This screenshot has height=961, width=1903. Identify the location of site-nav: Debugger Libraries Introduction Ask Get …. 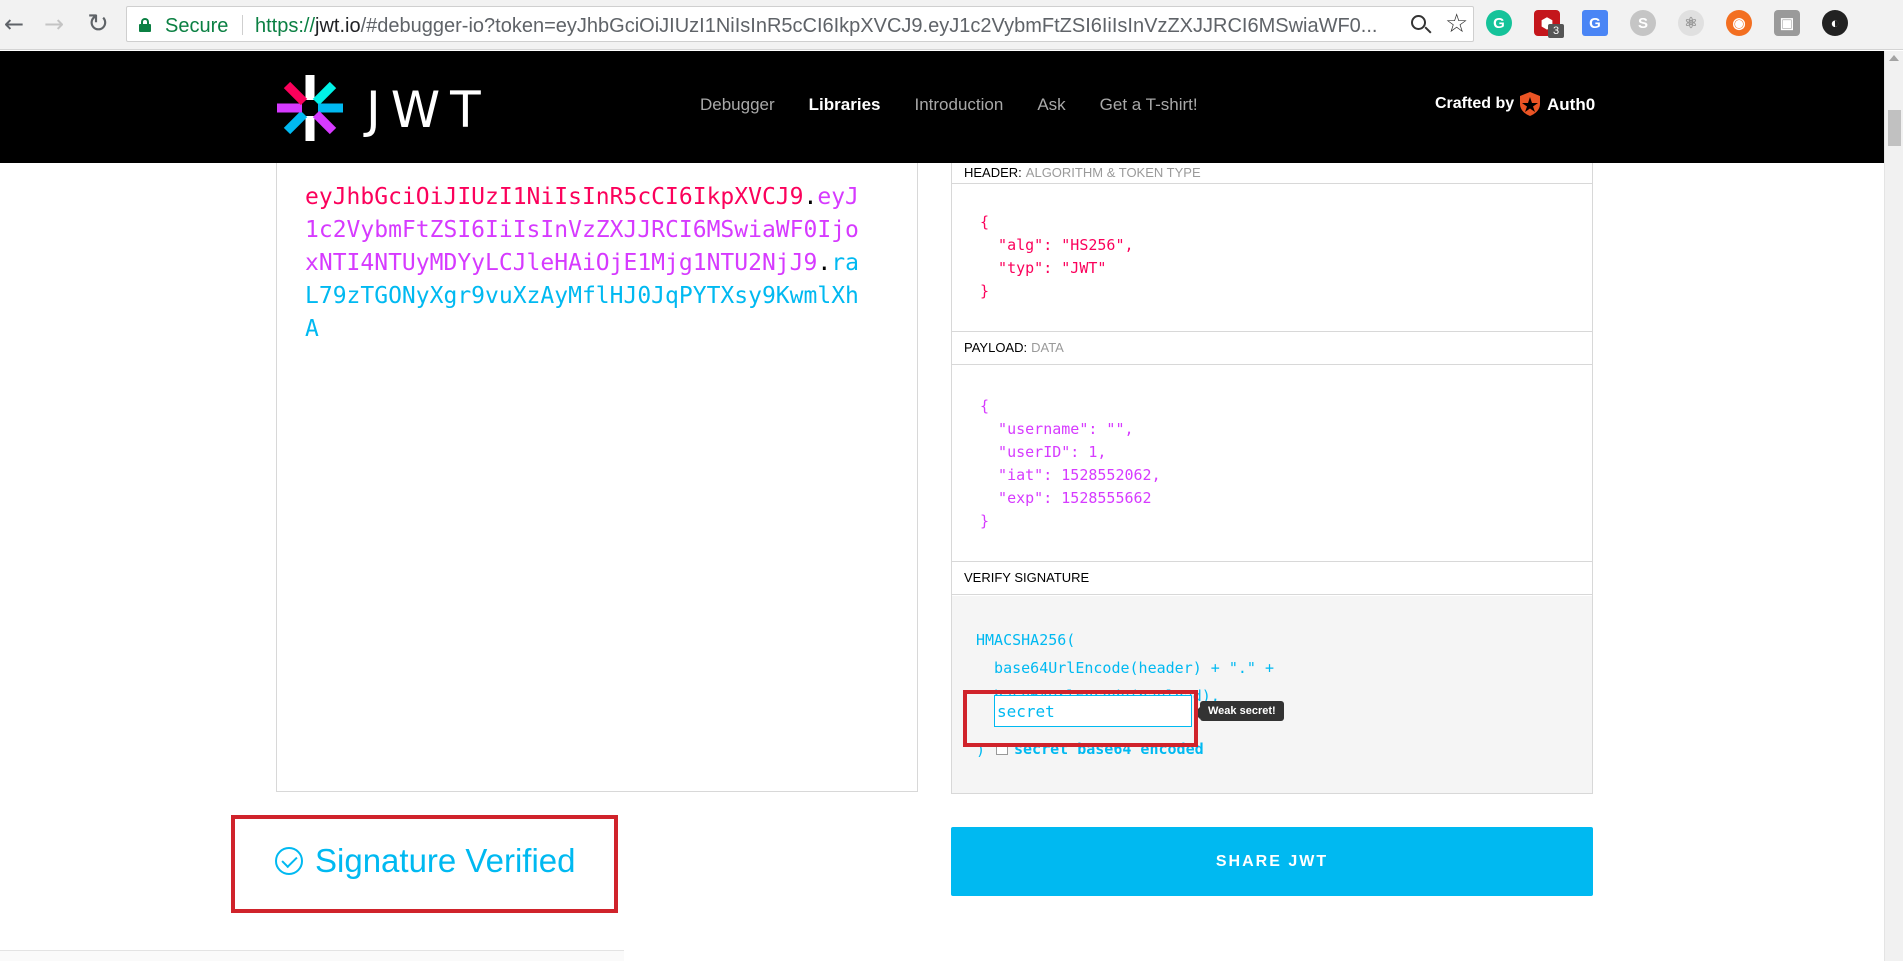
(966, 105).